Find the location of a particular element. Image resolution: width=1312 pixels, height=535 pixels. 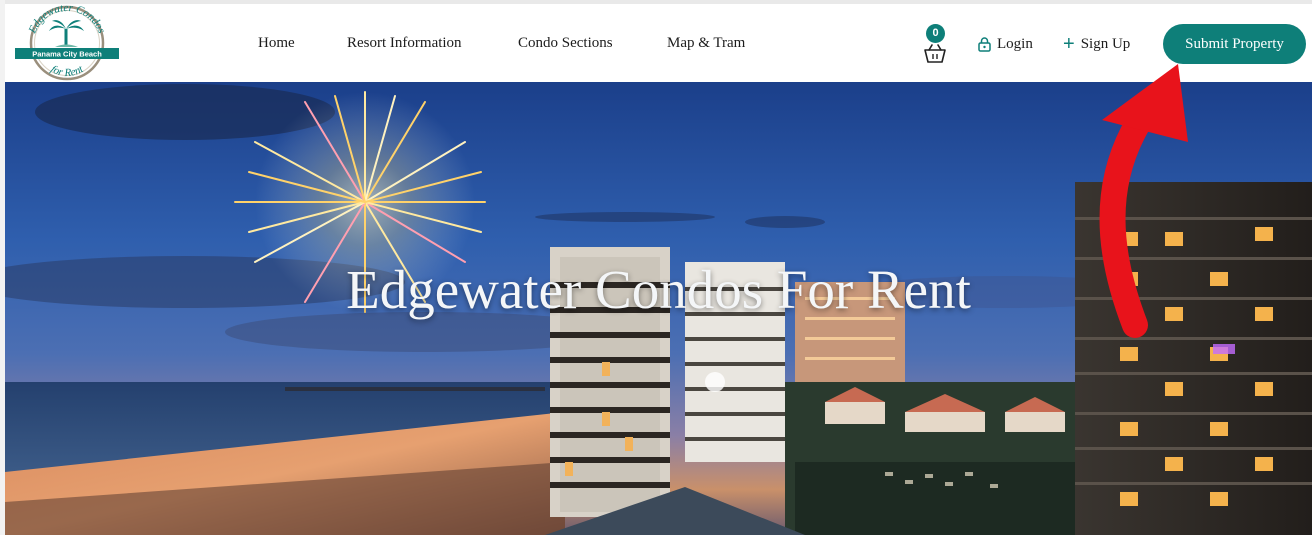

plus-icon: + is located at coordinates (1069, 44).